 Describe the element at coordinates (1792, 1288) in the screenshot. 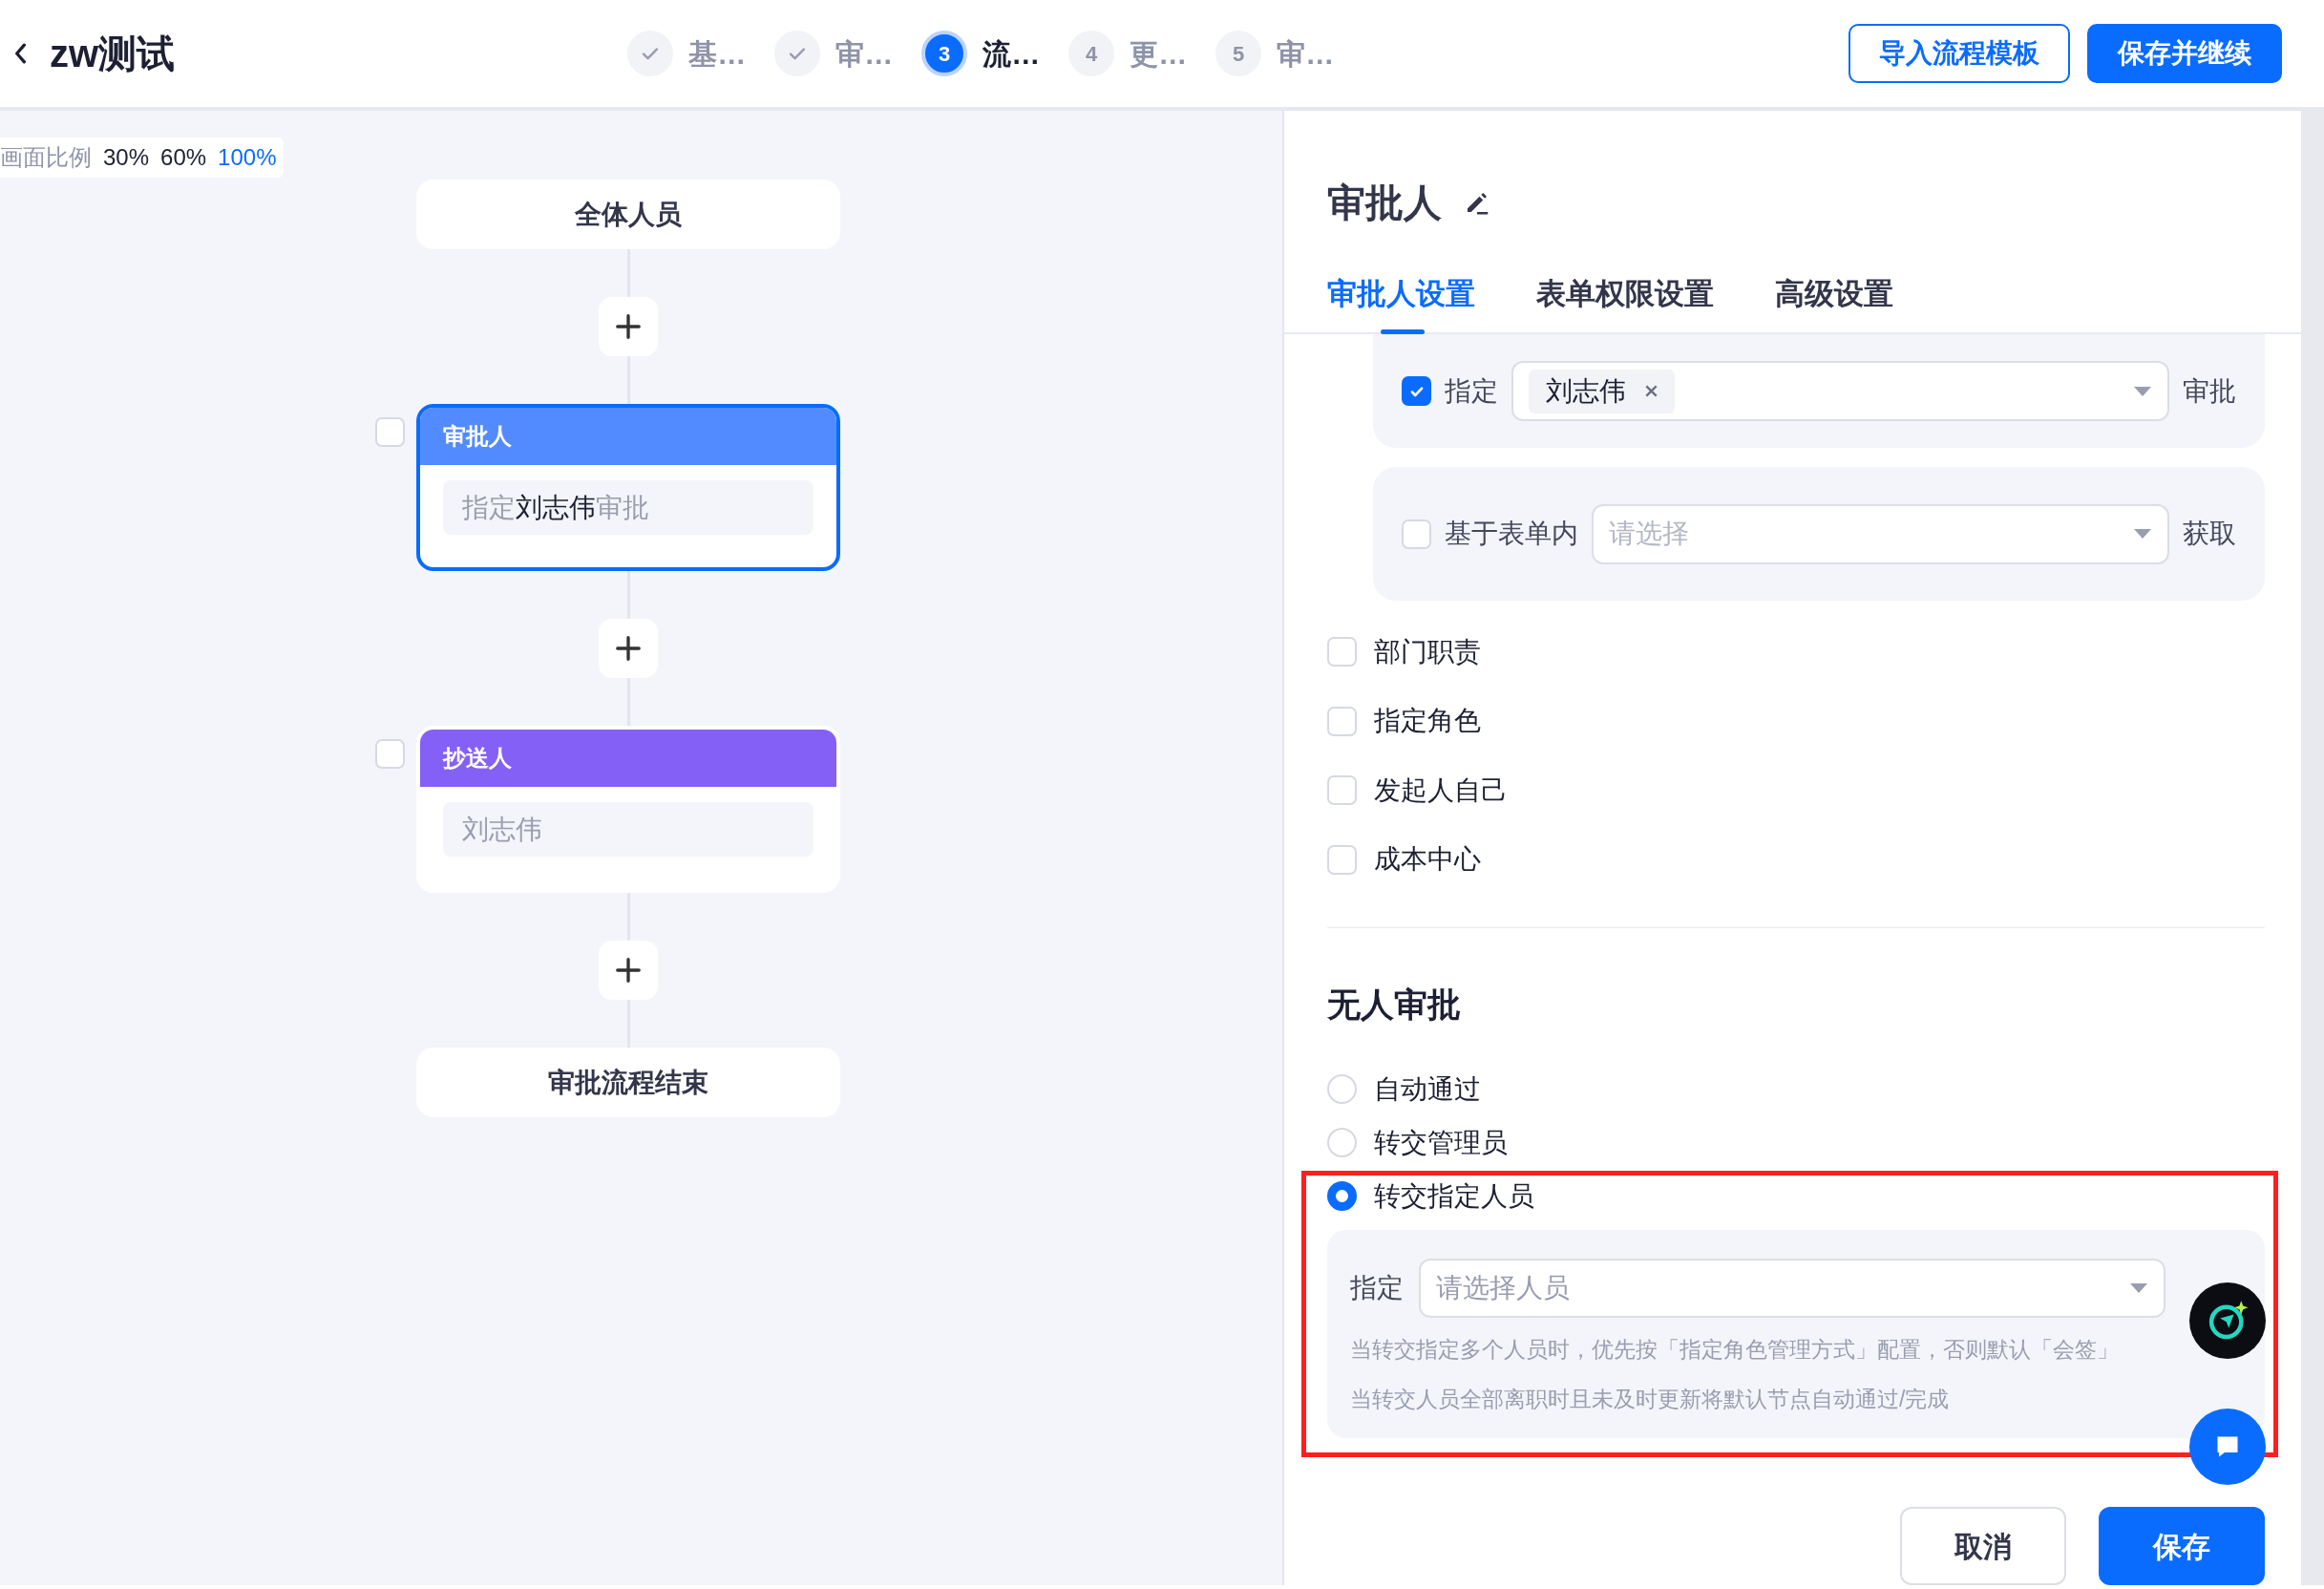

I see `person-select-field: 请选择人员` at that location.